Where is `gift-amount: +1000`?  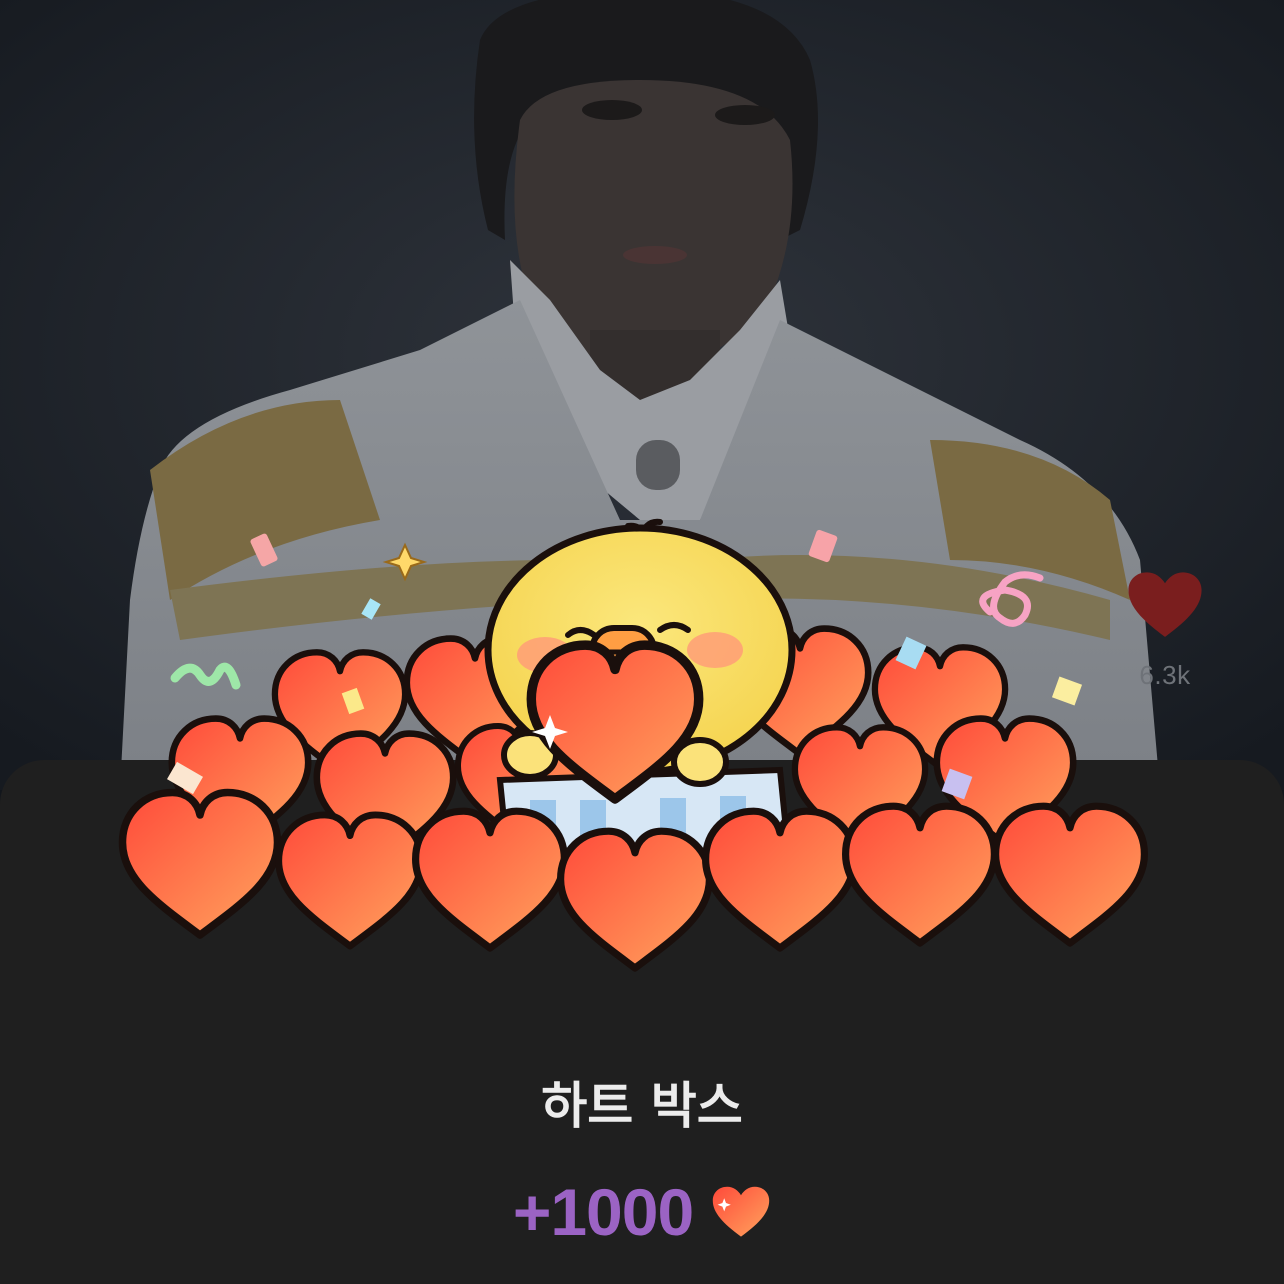 gift-amount: +1000 is located at coordinates (642, 1212).